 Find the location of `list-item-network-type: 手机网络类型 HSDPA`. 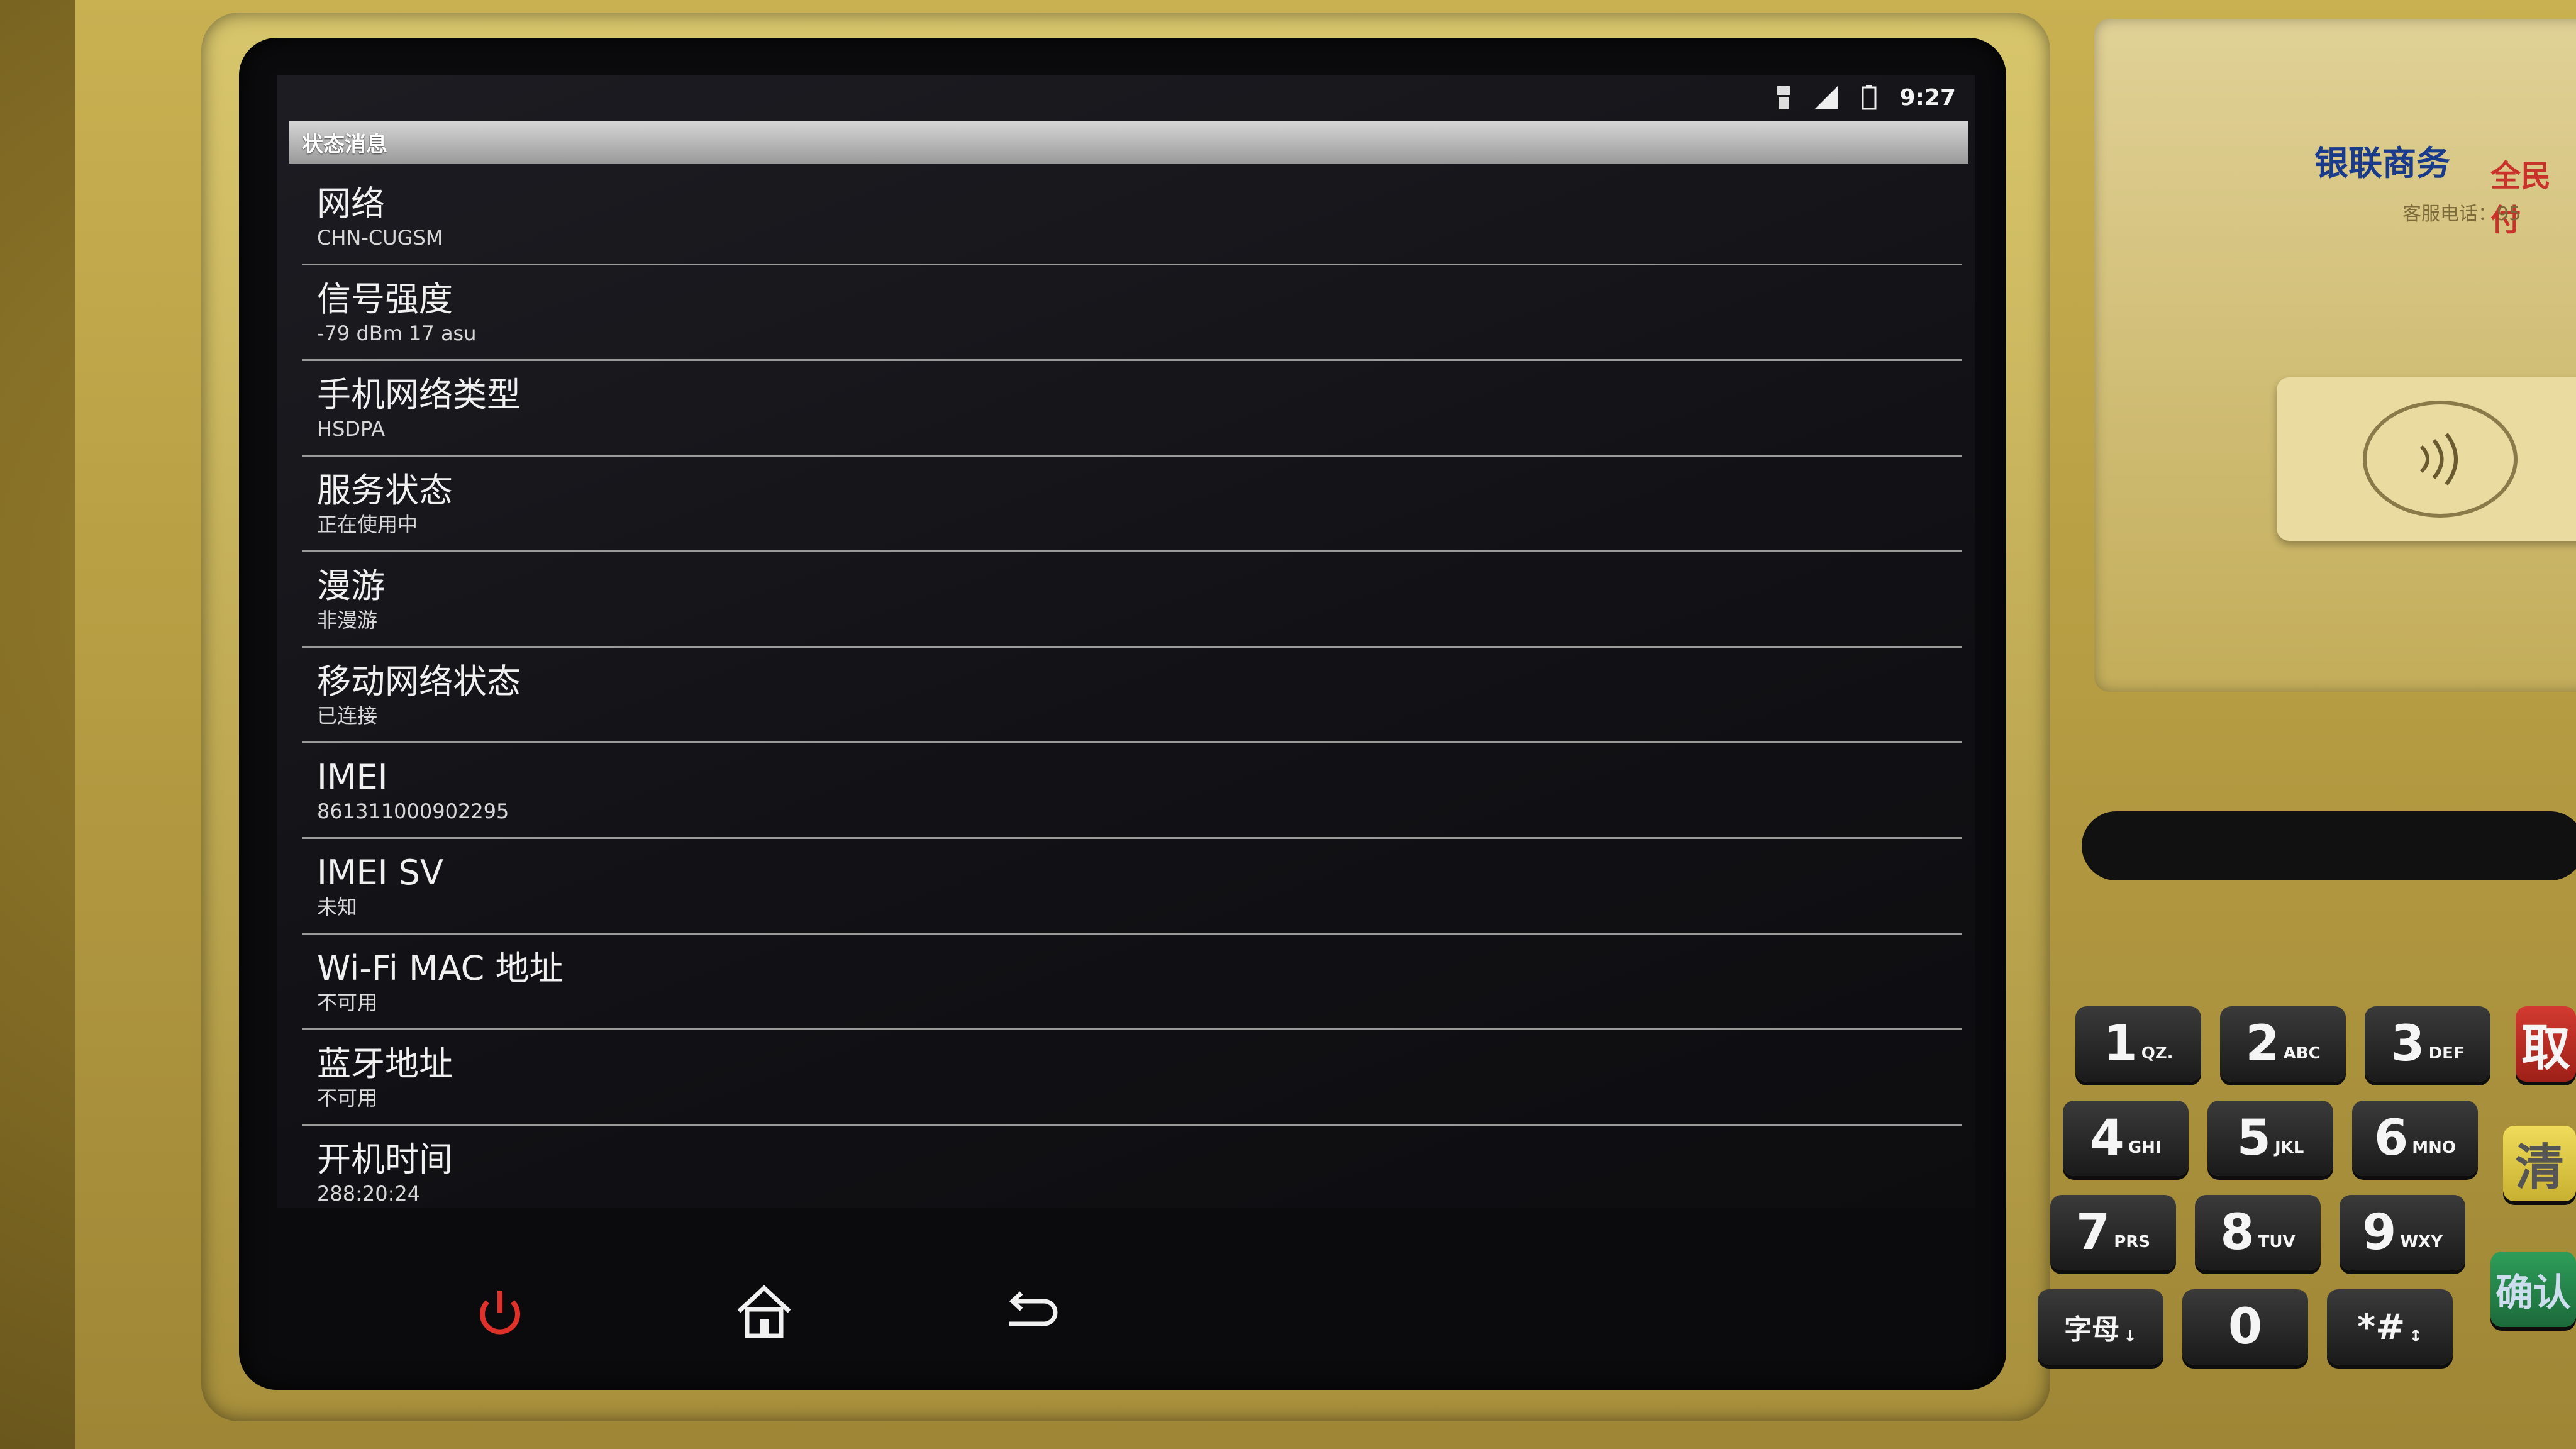

list-item-network-type: 手机网络类型 HSDPA is located at coordinates (1132, 409).